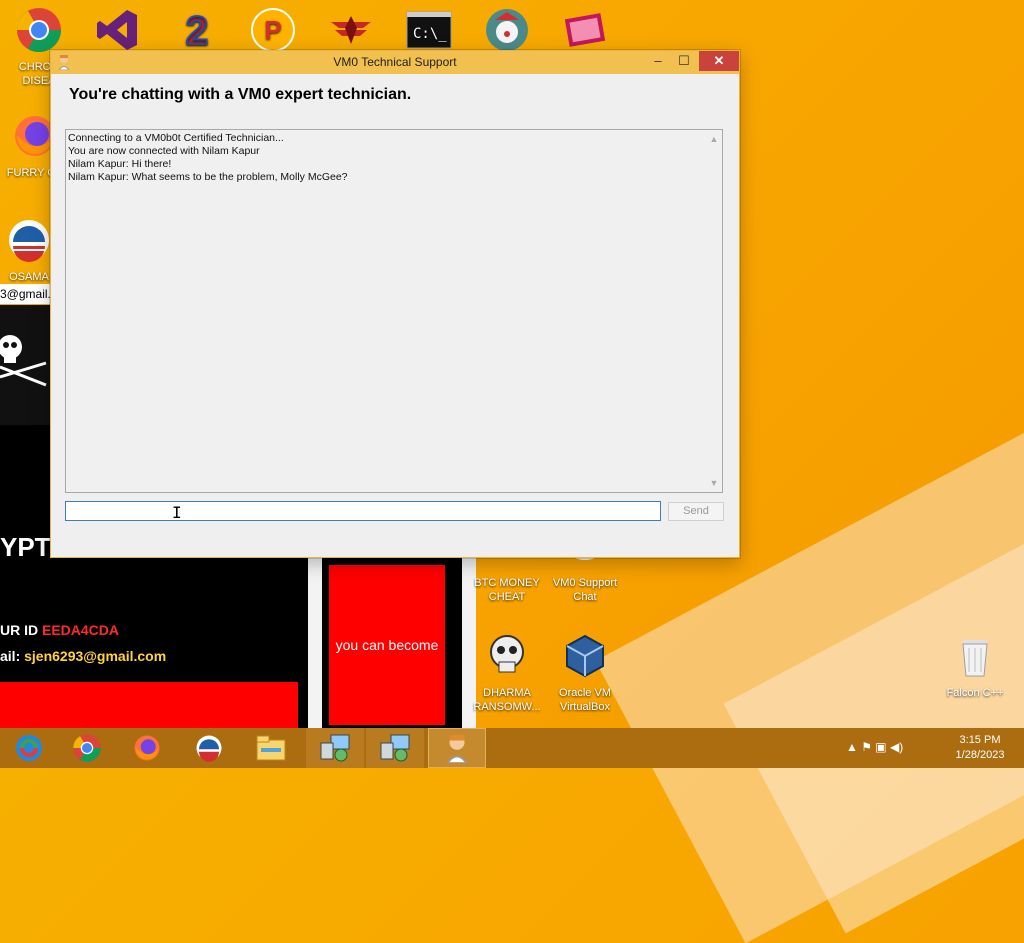 This screenshot has width=1024, height=943. I want to click on taskbar-obama-logo, so click(209, 748).